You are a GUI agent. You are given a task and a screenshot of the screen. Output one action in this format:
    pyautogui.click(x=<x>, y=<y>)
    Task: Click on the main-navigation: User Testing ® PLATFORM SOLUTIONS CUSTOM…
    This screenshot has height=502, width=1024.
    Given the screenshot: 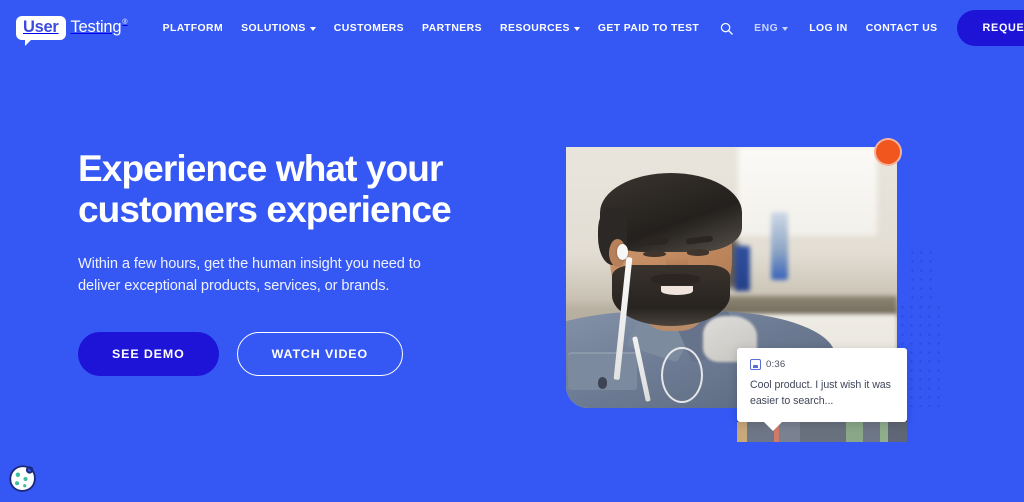 What is the action you would take?
    pyautogui.click(x=512, y=28)
    